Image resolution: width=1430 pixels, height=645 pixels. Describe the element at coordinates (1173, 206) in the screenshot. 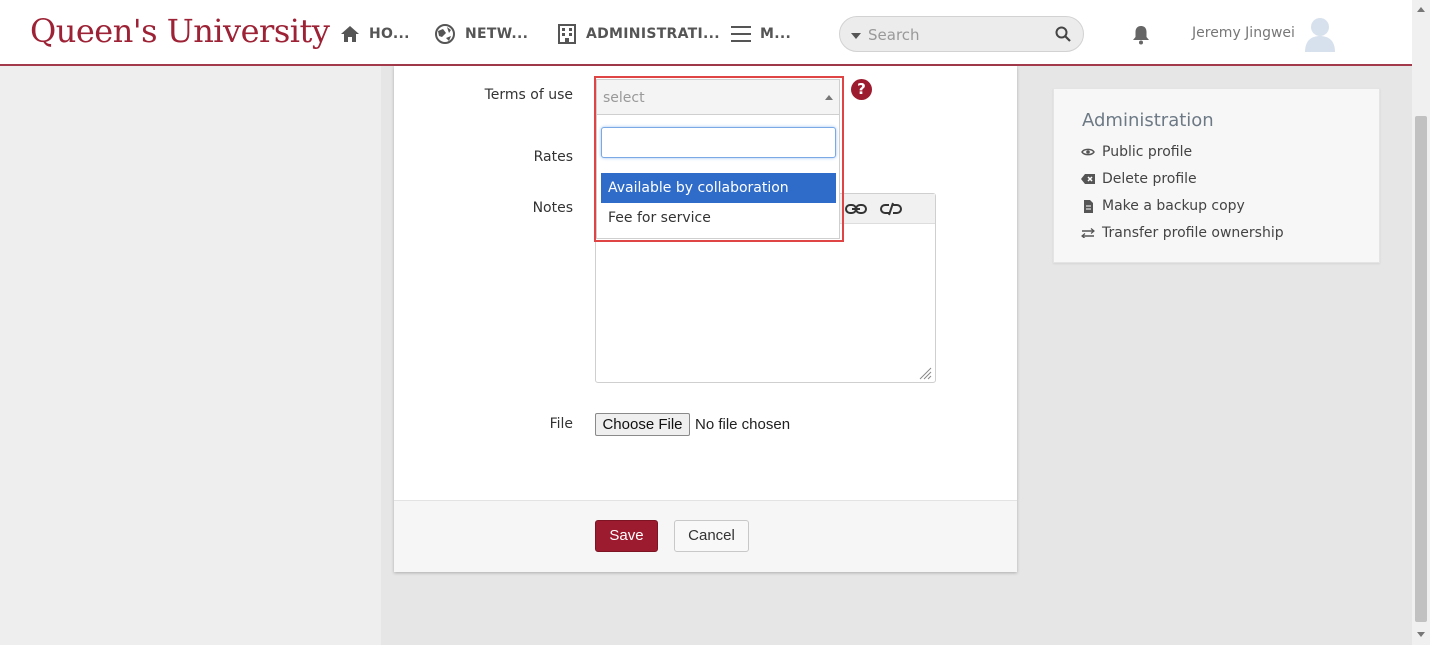

I see `backup-copy-label: Make a backup copy` at that location.